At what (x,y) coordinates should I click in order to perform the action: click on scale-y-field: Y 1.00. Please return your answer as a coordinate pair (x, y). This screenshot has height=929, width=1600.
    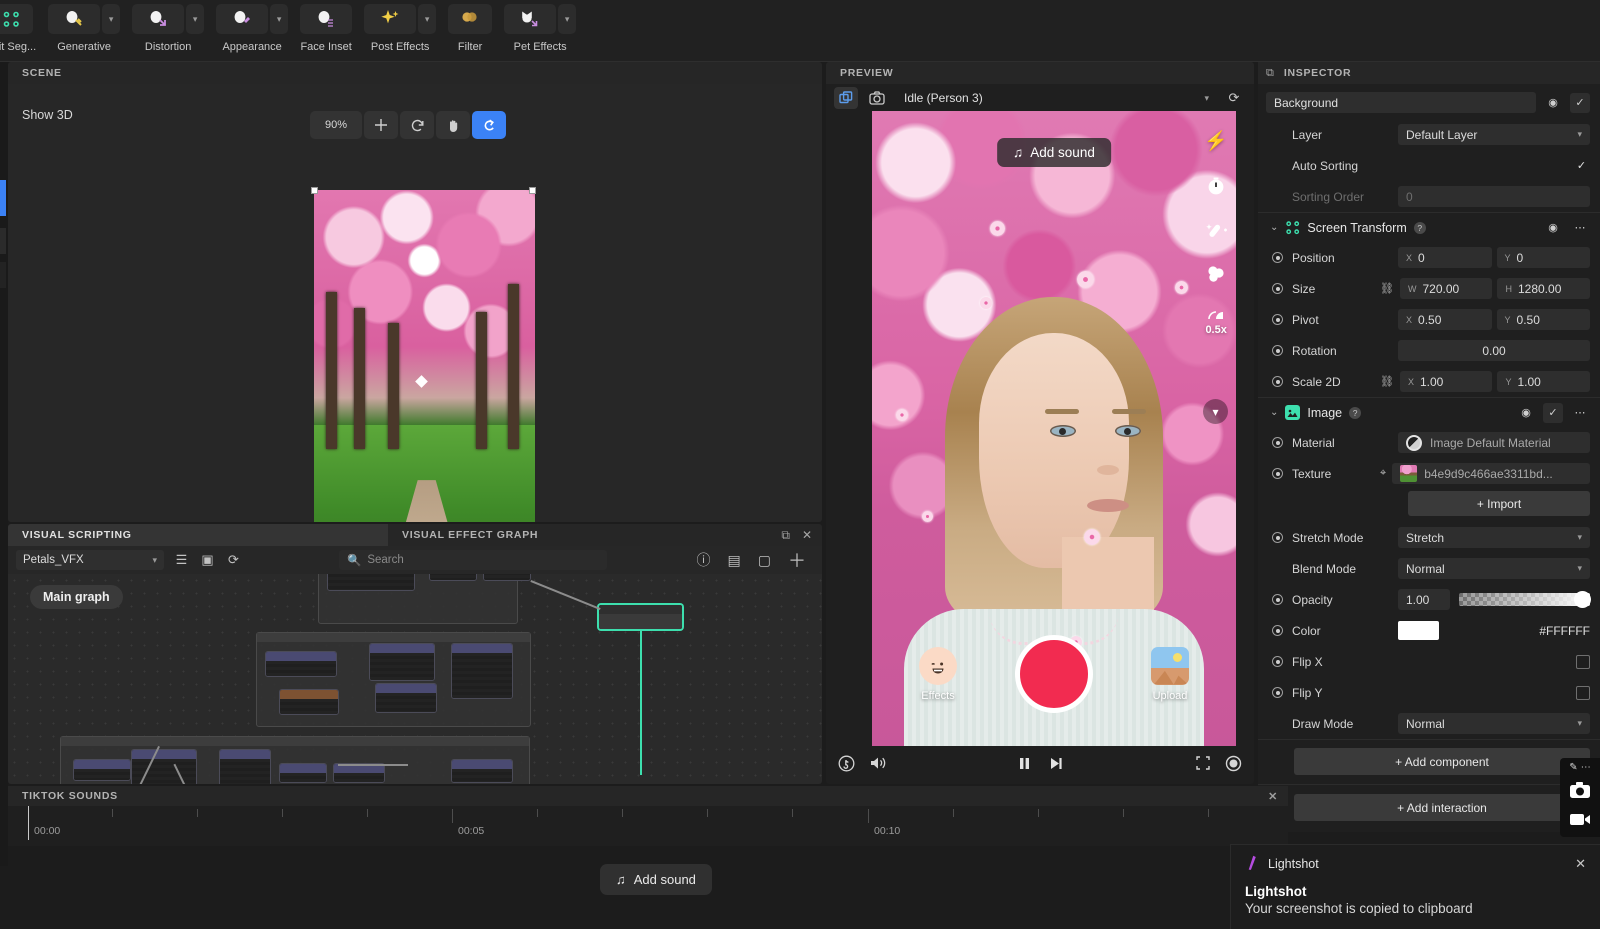
    Looking at the image, I should click on (1543, 381).